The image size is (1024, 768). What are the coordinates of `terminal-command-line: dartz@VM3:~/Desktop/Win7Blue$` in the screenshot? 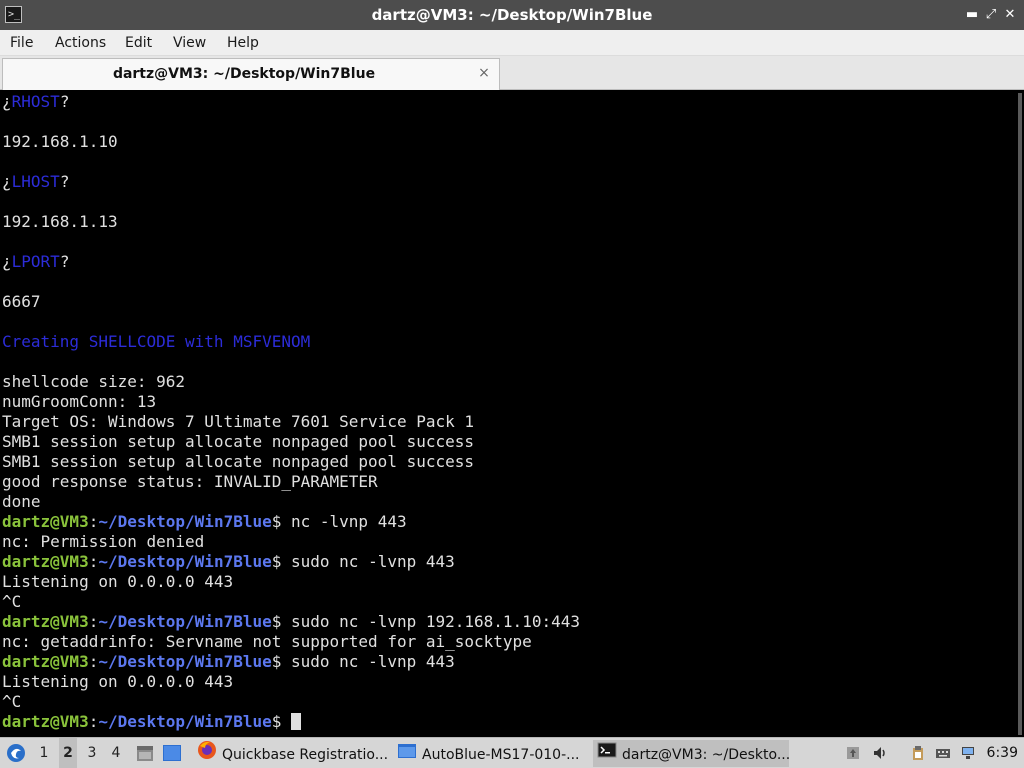 It's located at (291, 722).